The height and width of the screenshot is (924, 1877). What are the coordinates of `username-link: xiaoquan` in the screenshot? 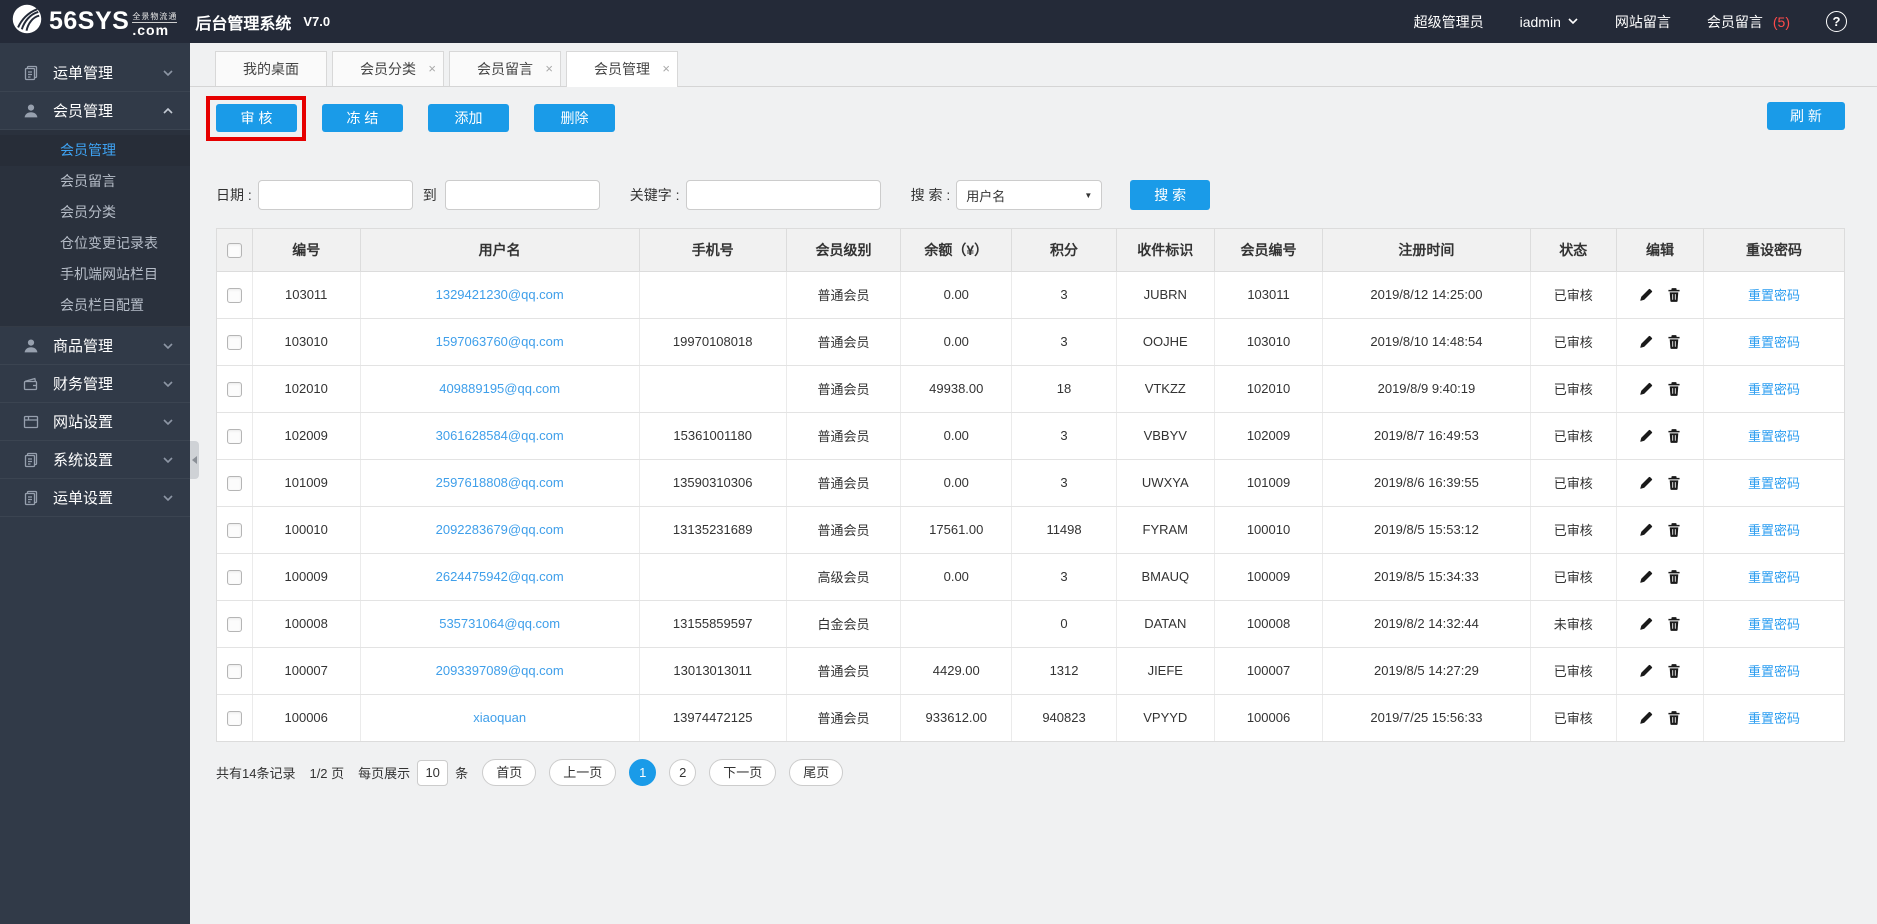 It's located at (499, 717).